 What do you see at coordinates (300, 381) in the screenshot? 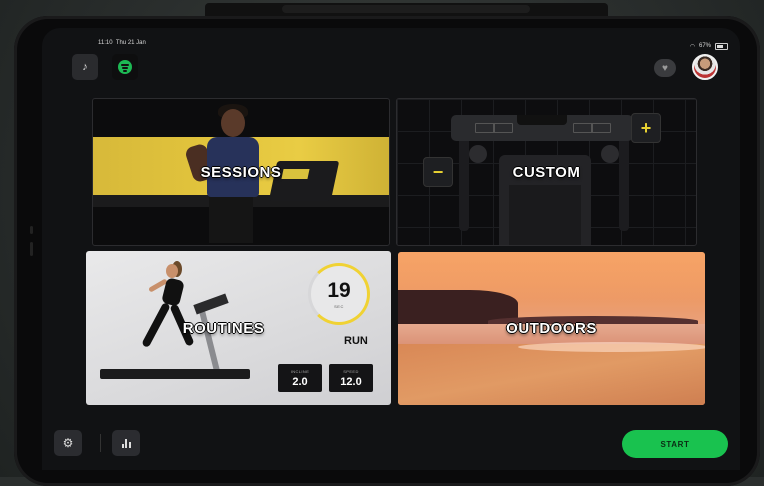
I see `incline-value: 2.0` at bounding box center [300, 381].